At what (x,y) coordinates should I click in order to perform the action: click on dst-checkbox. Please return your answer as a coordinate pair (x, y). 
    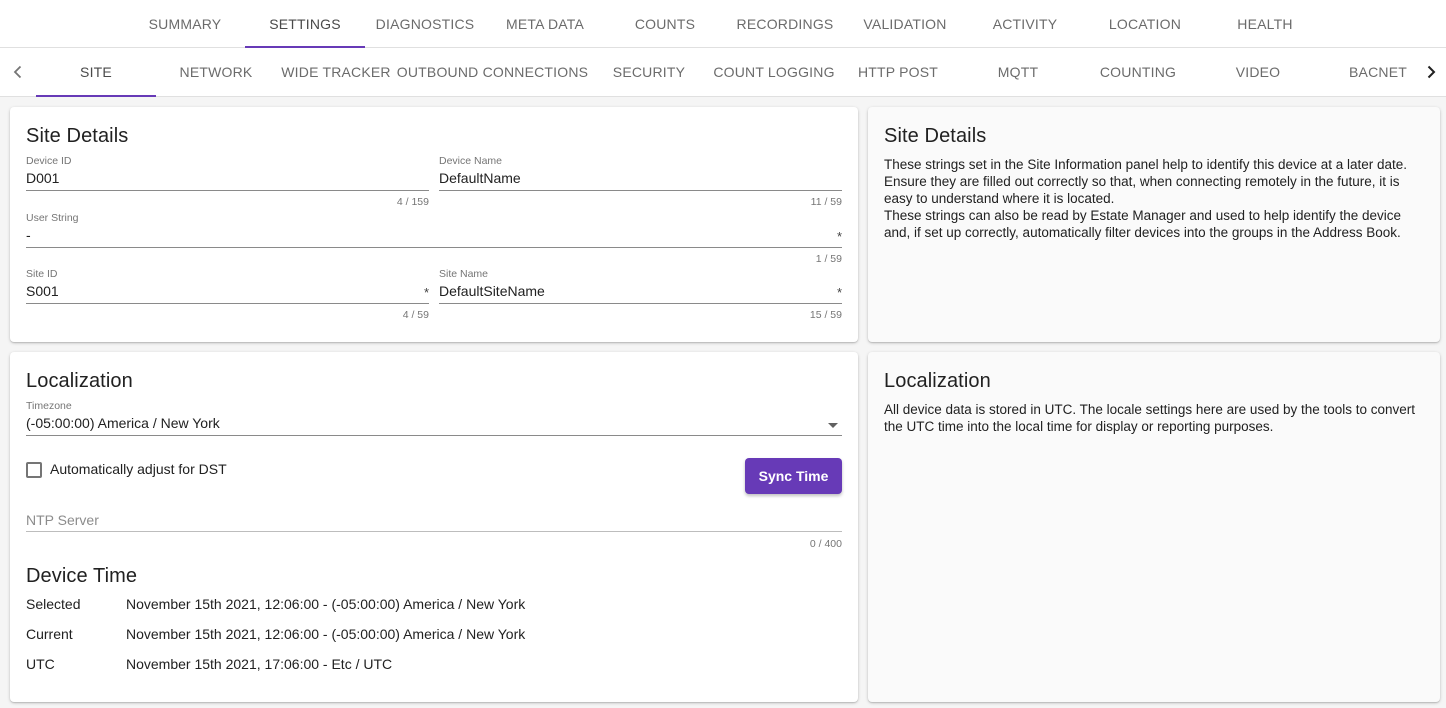
    Looking at the image, I should click on (34, 470).